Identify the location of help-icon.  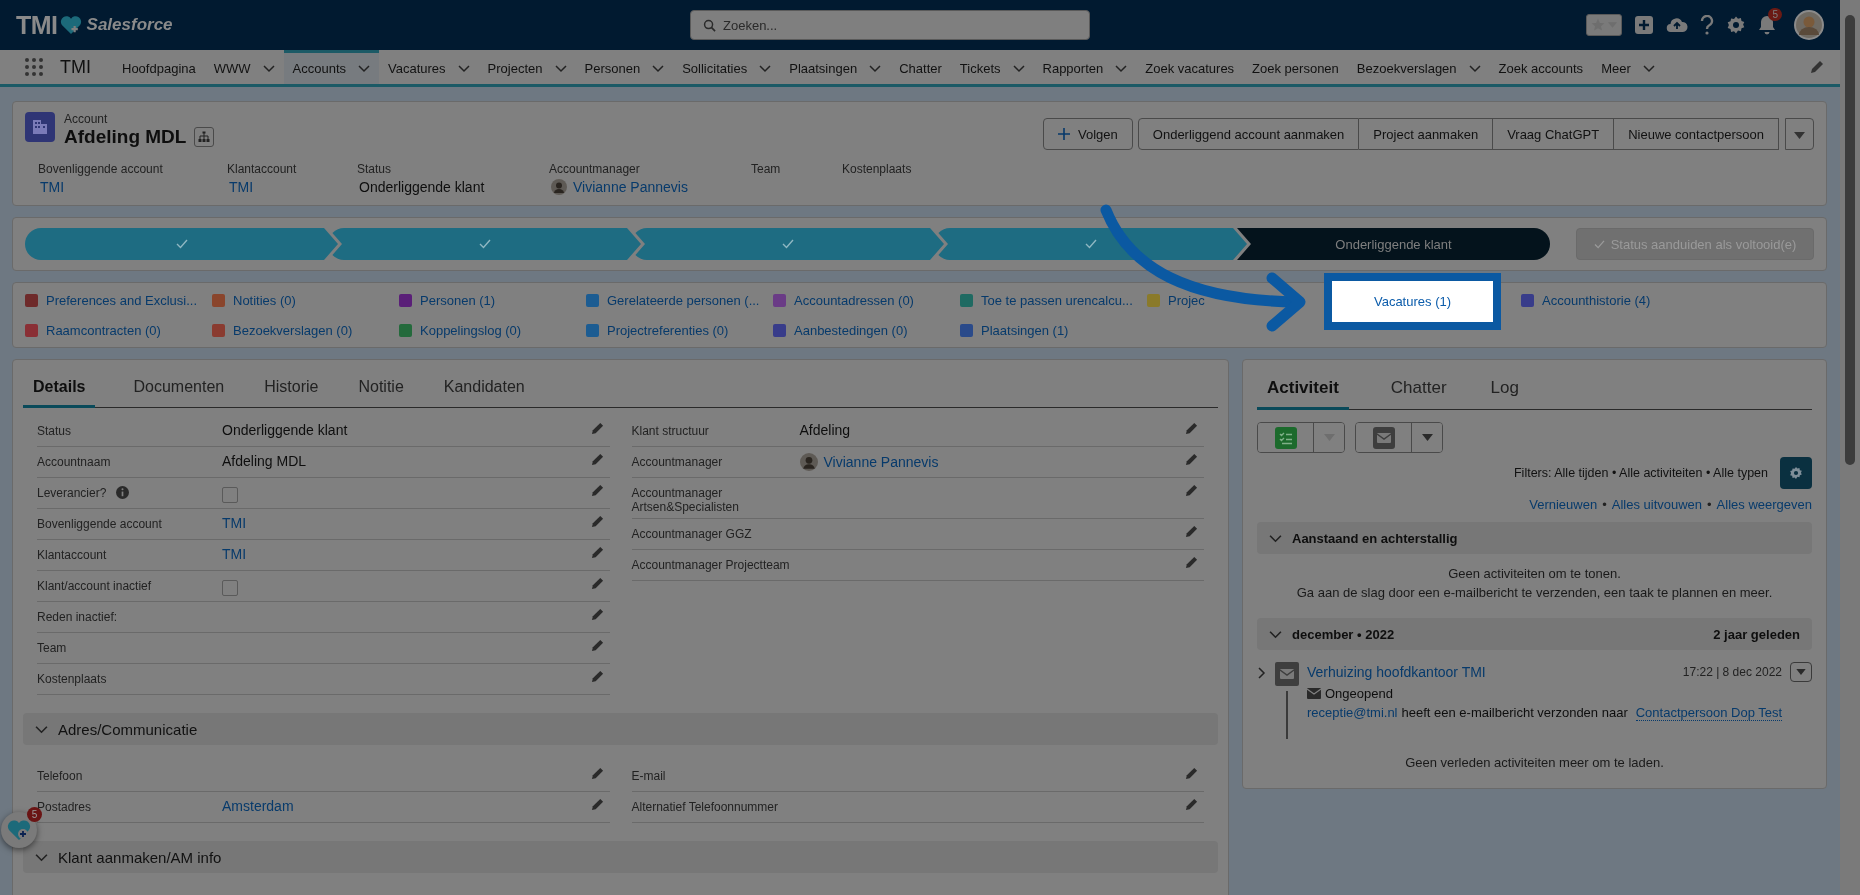
(1707, 25).